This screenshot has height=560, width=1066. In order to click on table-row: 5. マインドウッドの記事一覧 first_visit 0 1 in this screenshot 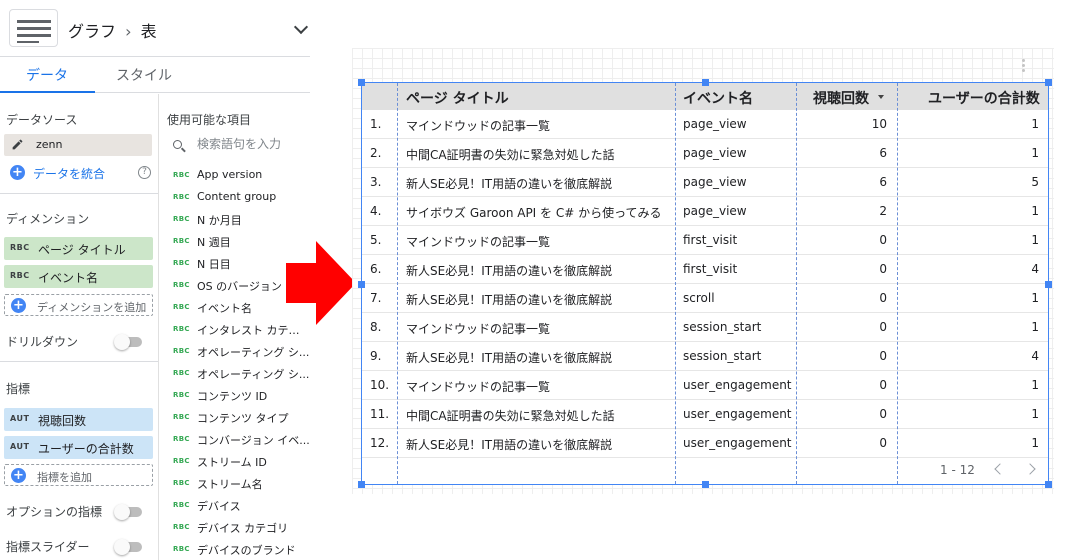, I will do `click(705, 240)`.